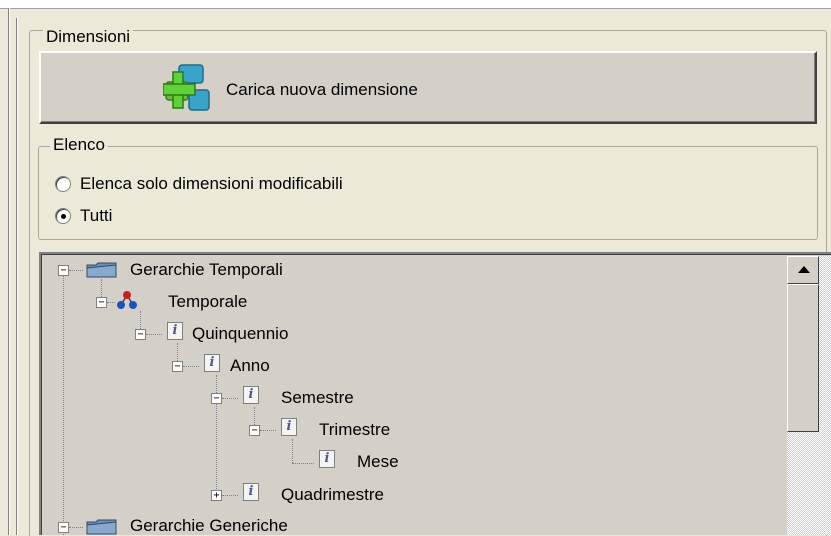 Image resolution: width=831 pixels, height=536 pixels. Describe the element at coordinates (211, 184) in the screenshot. I see `radio-editable-only-label: Elenca solo dimensioni modificabili` at that location.